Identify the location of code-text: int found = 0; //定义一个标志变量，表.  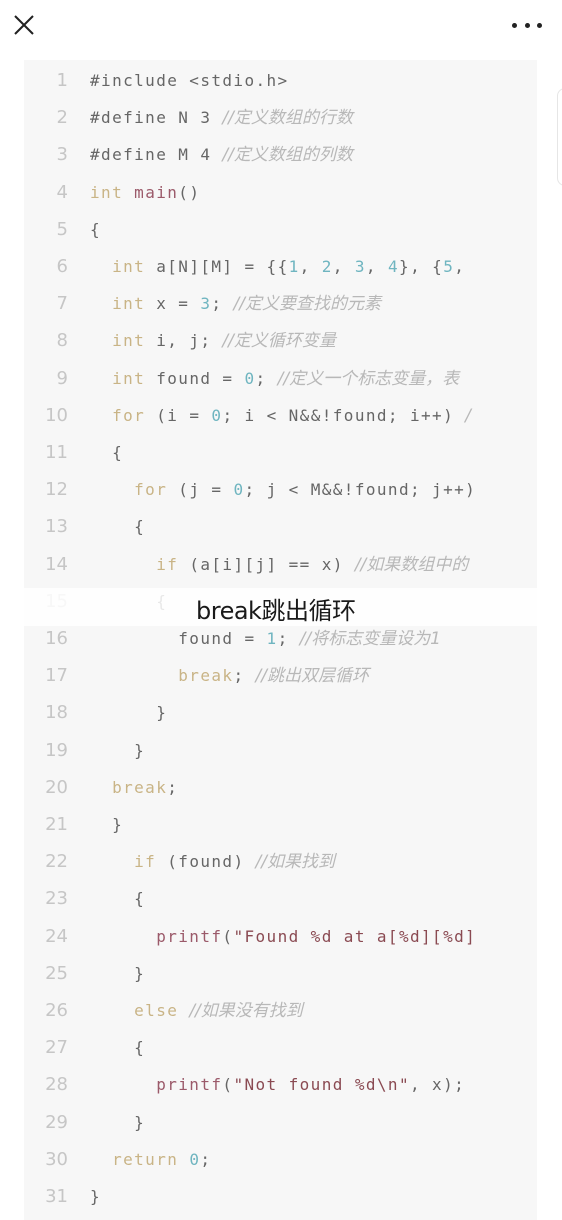
(274, 379).